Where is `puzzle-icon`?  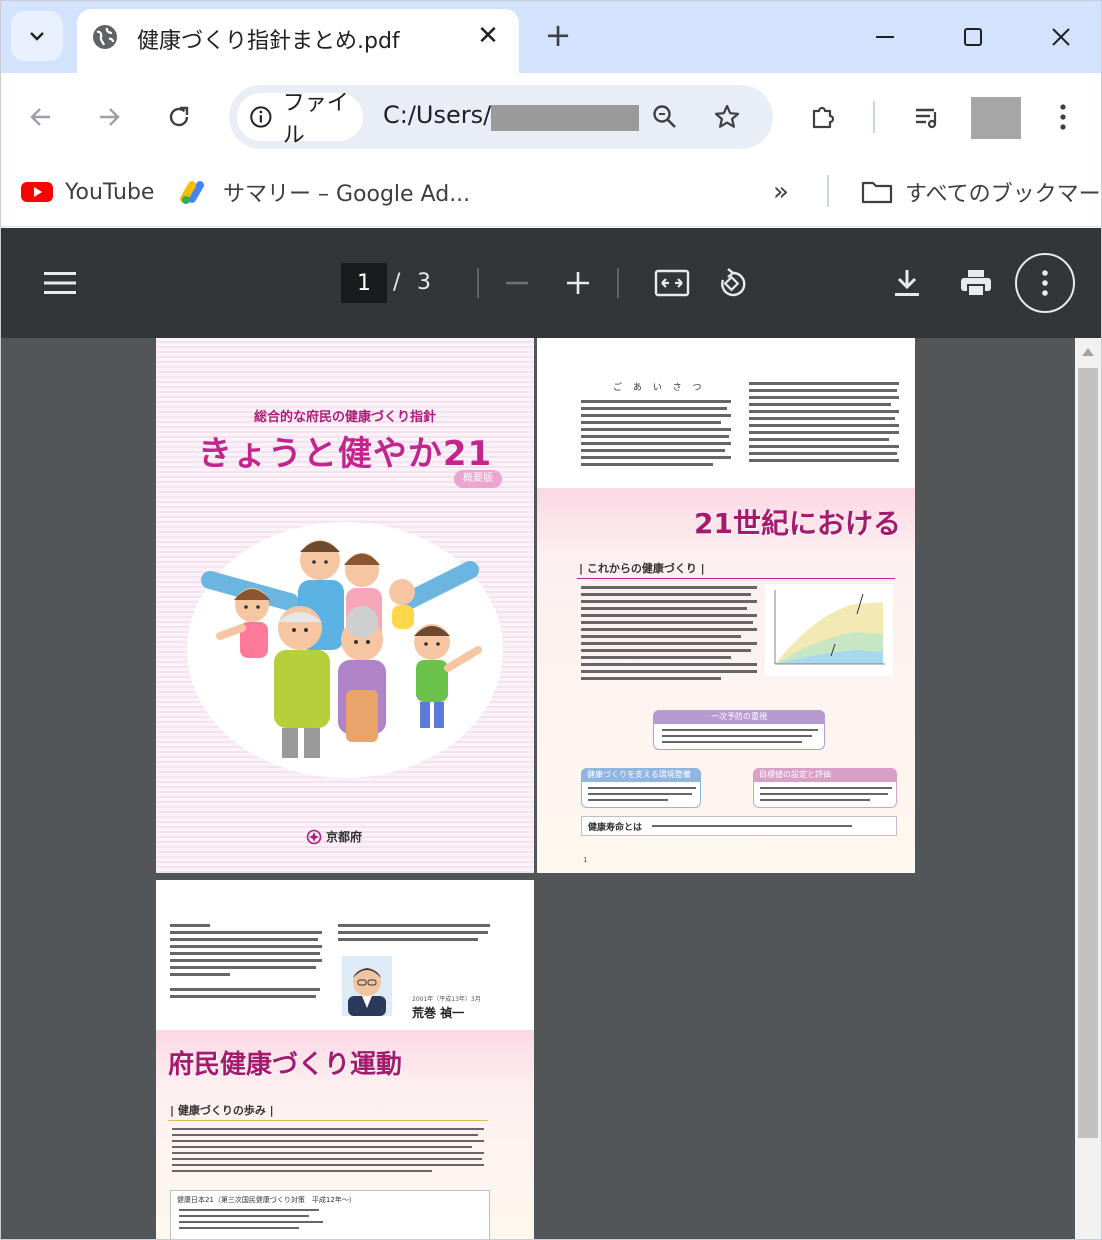 puzzle-icon is located at coordinates (823, 117).